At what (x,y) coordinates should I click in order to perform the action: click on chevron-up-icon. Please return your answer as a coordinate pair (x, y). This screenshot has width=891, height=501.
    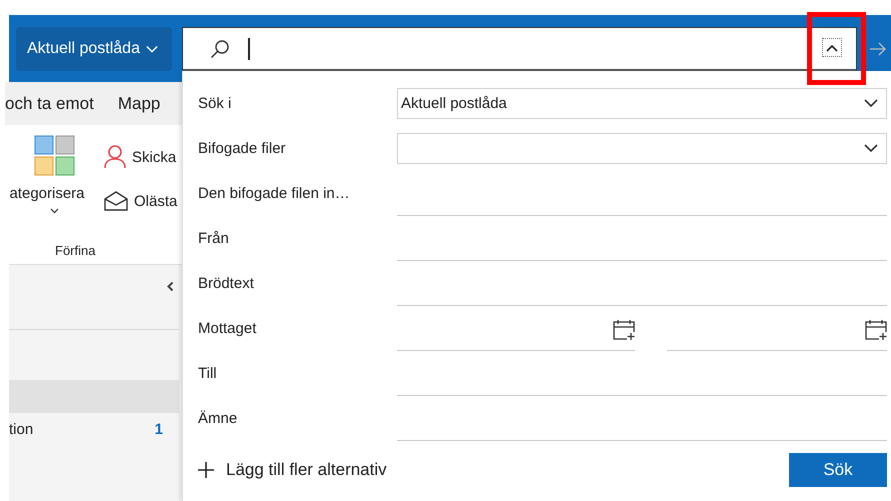
    Looking at the image, I should click on (832, 48).